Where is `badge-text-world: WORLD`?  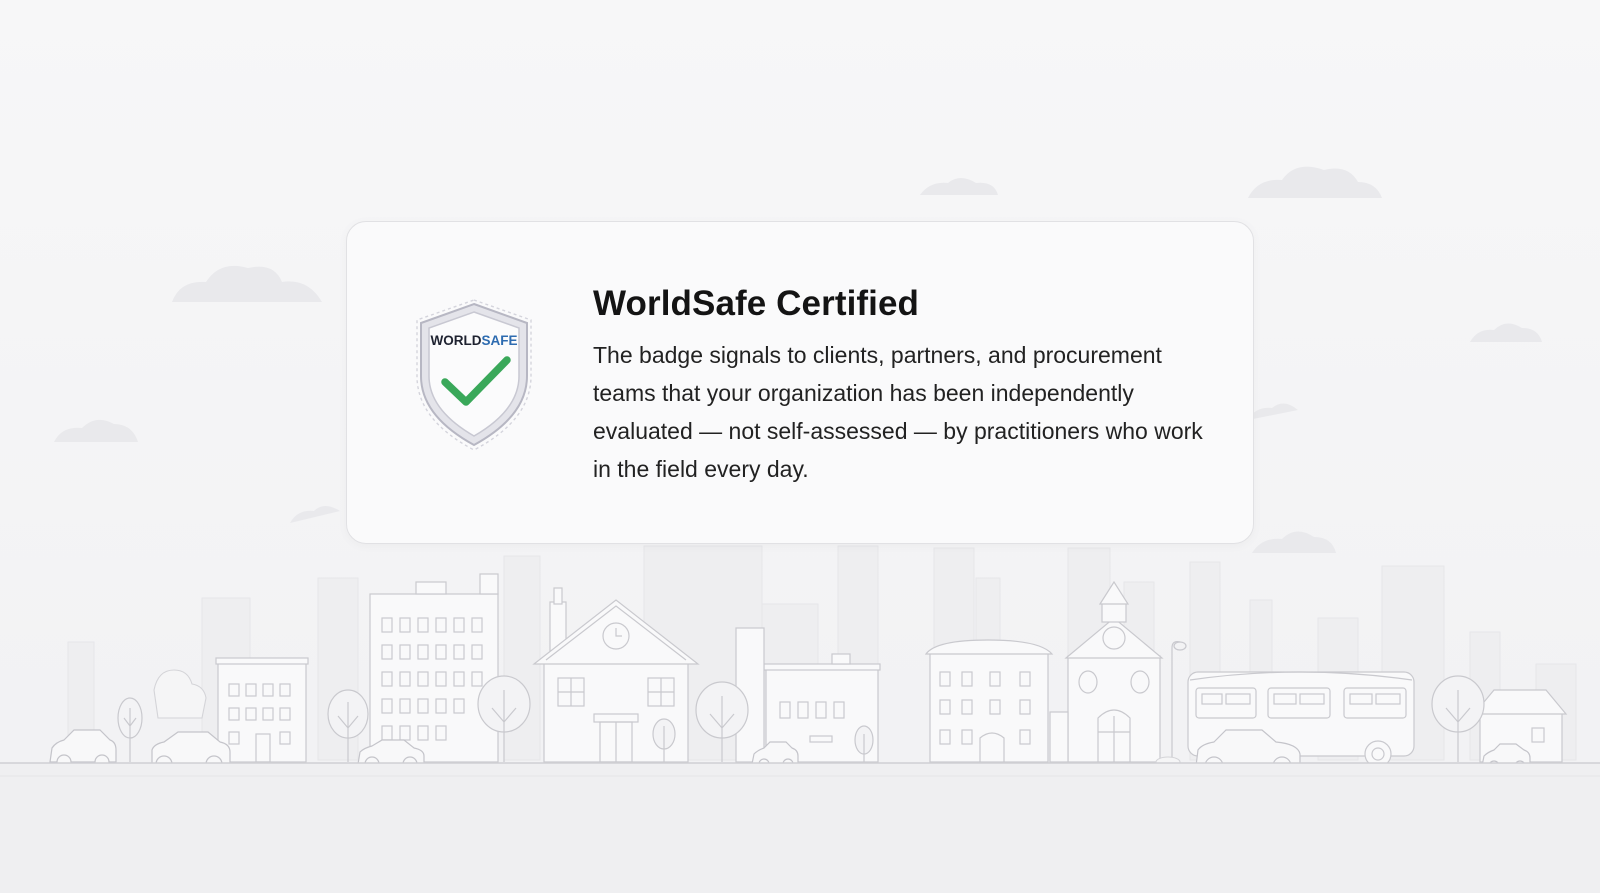
badge-text-world: WORLD is located at coordinates (455, 340).